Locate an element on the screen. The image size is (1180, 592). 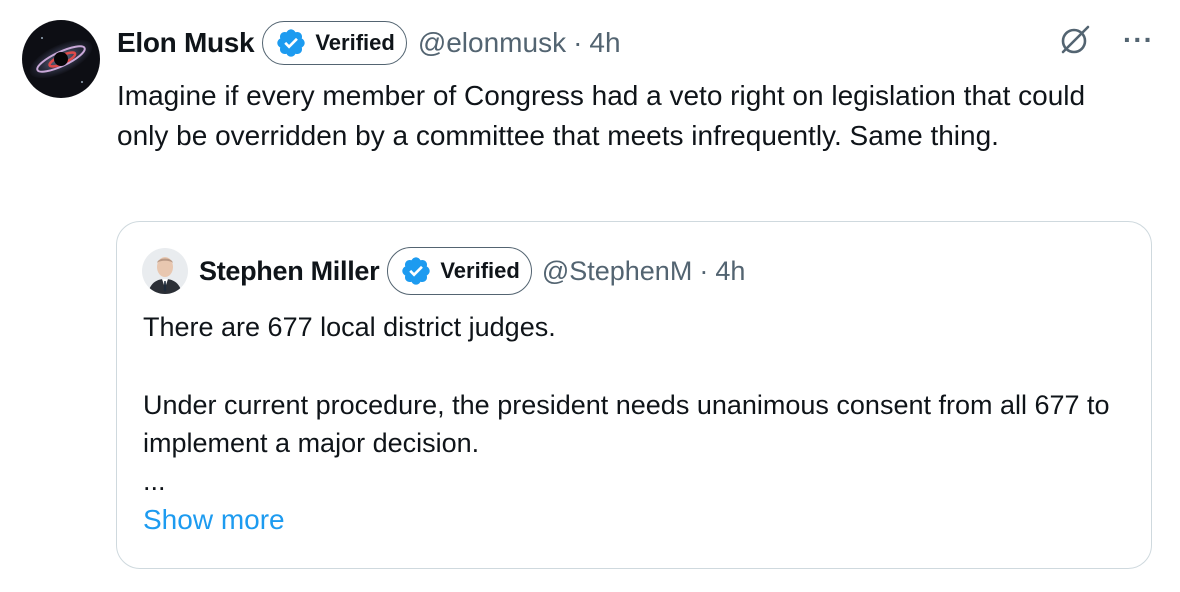
quote-author-name: Stephen Miller is located at coordinates (289, 271).